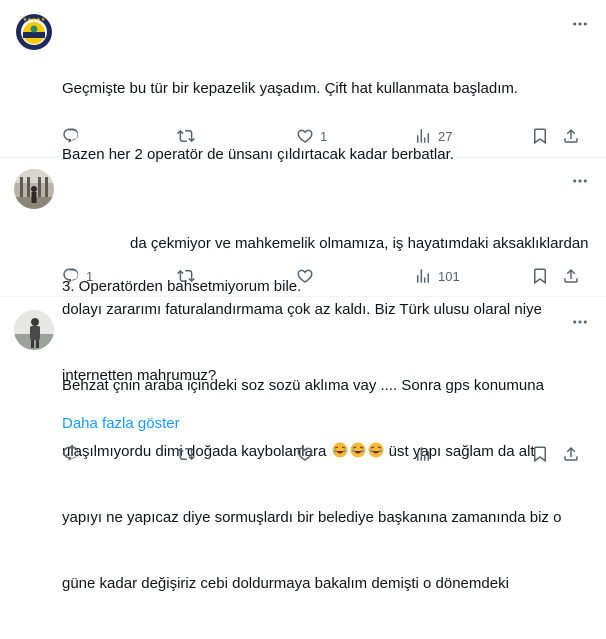  I want to click on like-count: 1, so click(324, 136).